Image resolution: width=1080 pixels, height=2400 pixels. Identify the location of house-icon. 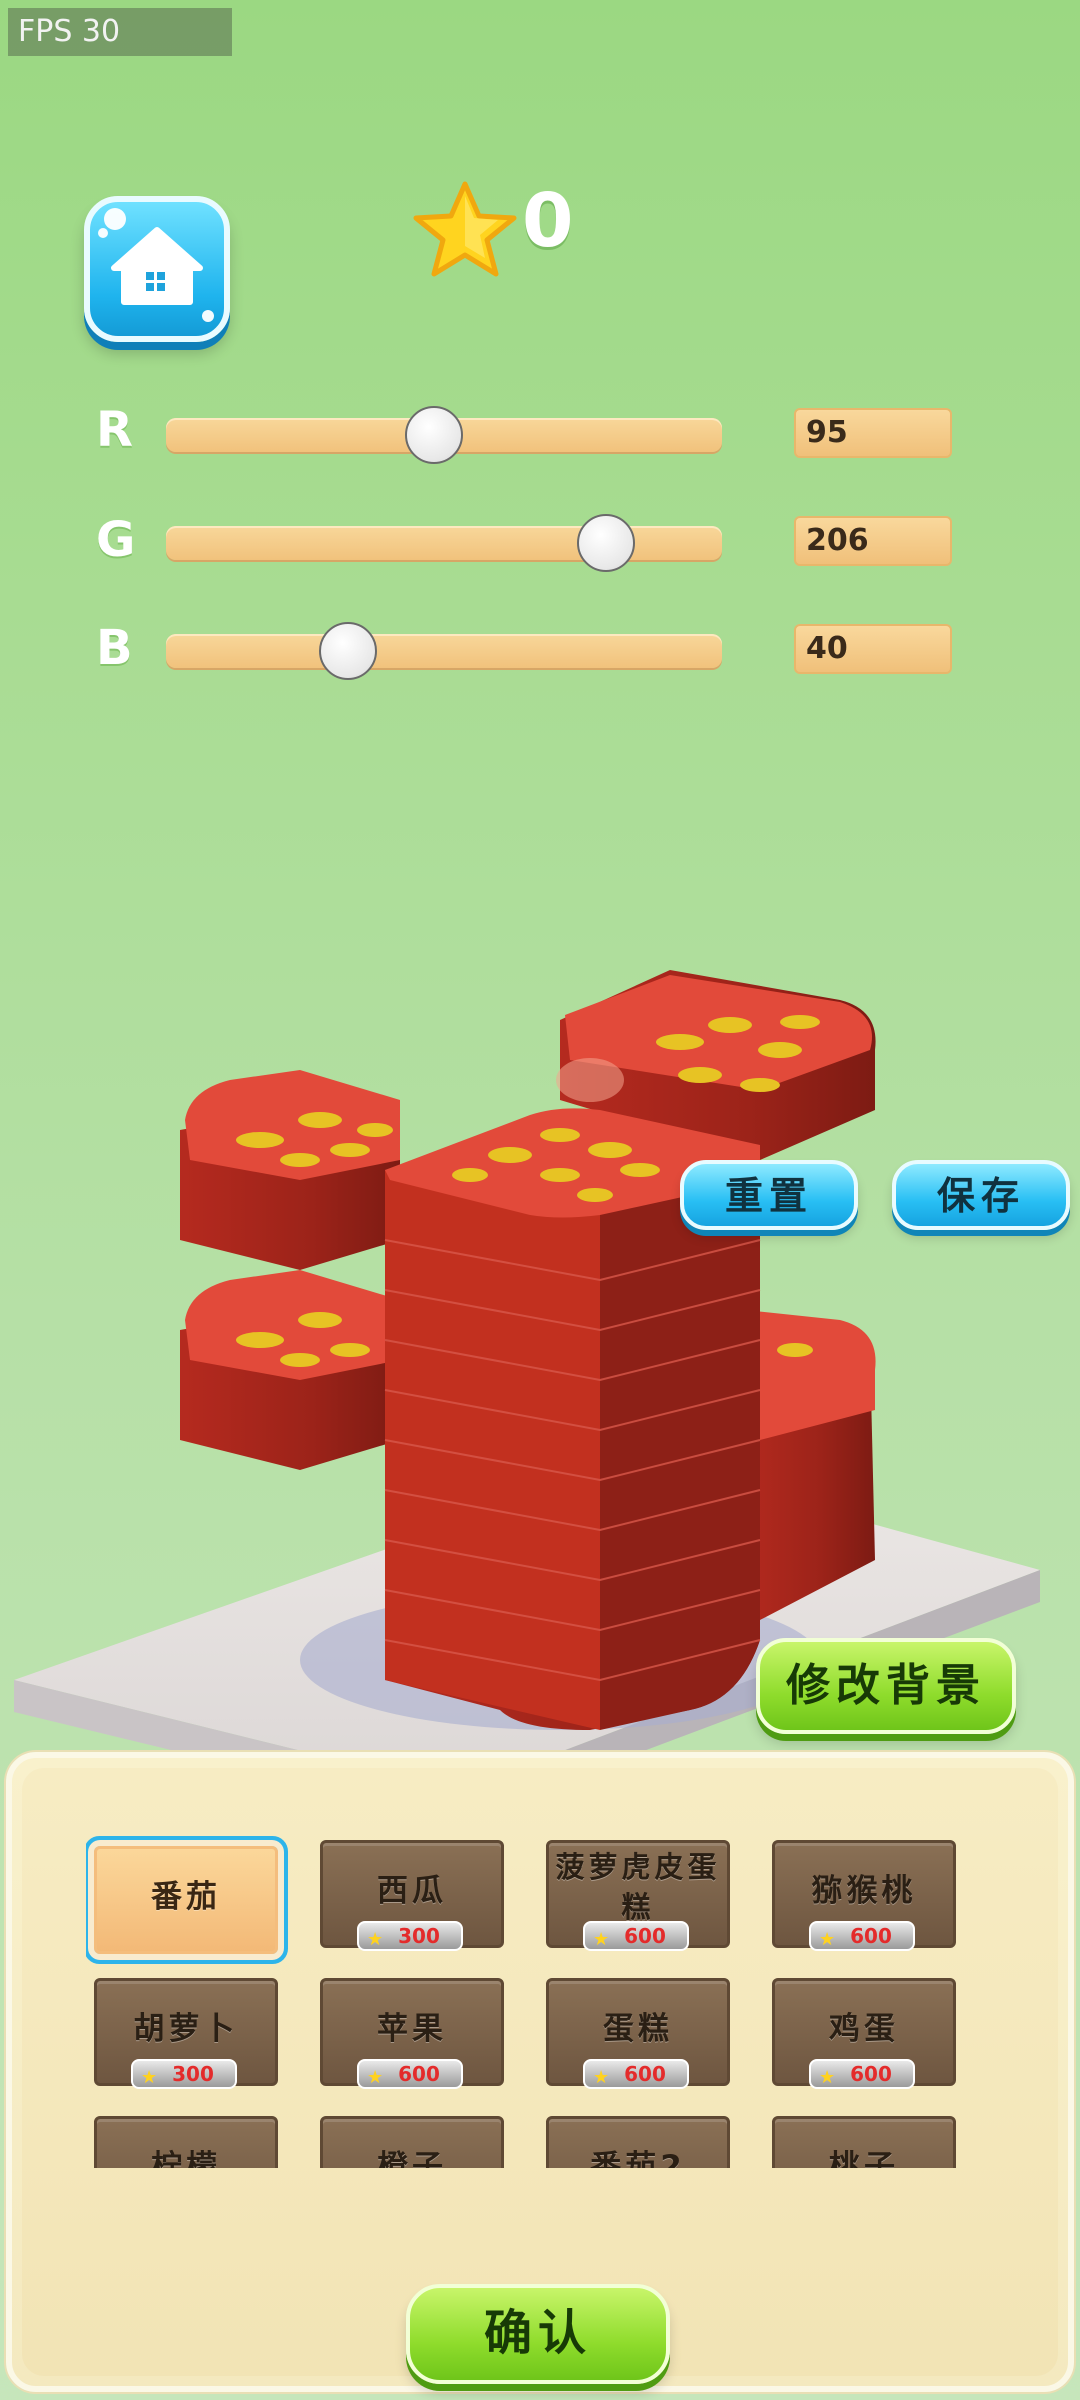
(157, 266).